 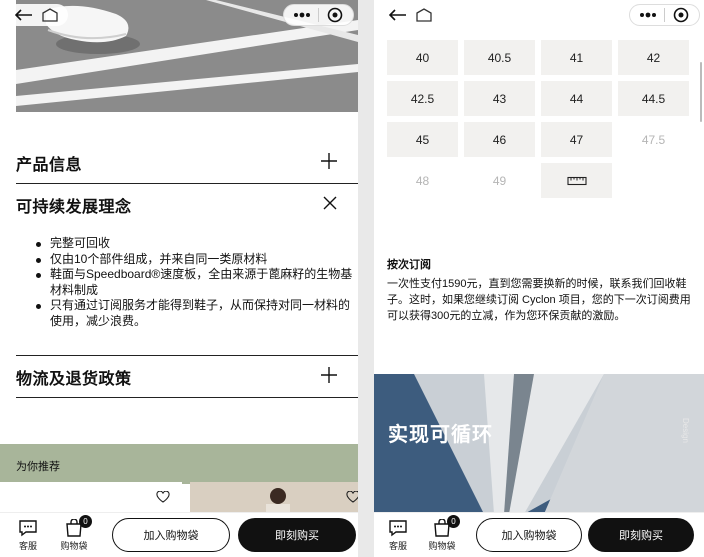 I want to click on list-item: 鞋面与Speedboard®速度板，全由来源于蓖麻籽的生物基材料制成, so click(x=194, y=282).